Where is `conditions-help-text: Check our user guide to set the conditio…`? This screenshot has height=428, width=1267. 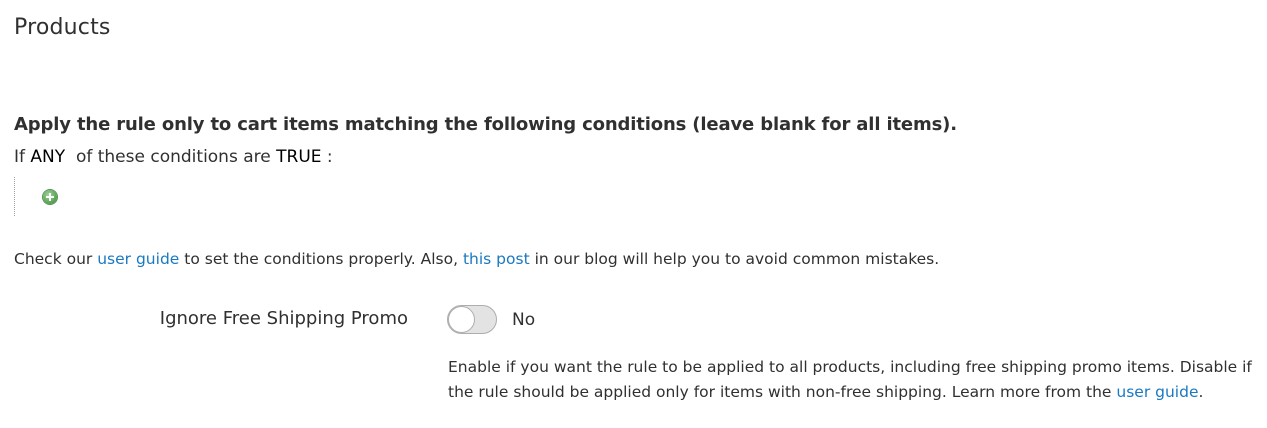
conditions-help-text: Check our user guide to set the conditio… is located at coordinates (476, 259).